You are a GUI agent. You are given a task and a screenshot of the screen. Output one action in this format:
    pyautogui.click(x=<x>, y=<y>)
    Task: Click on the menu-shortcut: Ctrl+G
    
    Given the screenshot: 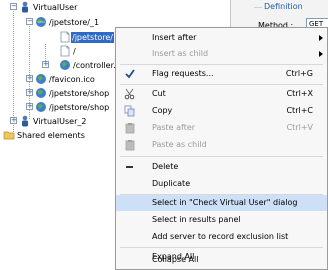 What is the action you would take?
    pyautogui.click(x=299, y=73)
    